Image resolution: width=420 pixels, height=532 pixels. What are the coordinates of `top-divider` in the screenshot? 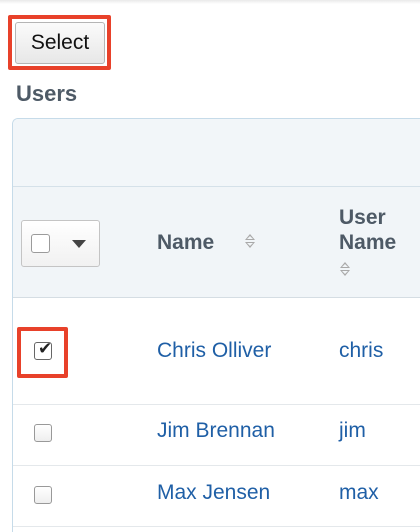 It's located at (210, 2).